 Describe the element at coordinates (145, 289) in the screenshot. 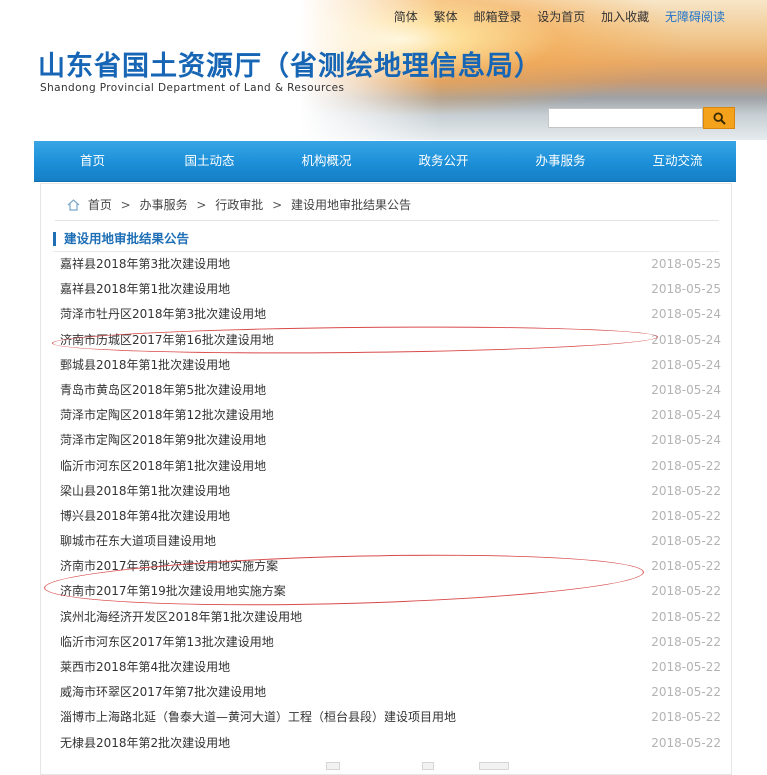

I see `announcement-title-link: 嘉祥县2018年第1批次建设用地` at that location.